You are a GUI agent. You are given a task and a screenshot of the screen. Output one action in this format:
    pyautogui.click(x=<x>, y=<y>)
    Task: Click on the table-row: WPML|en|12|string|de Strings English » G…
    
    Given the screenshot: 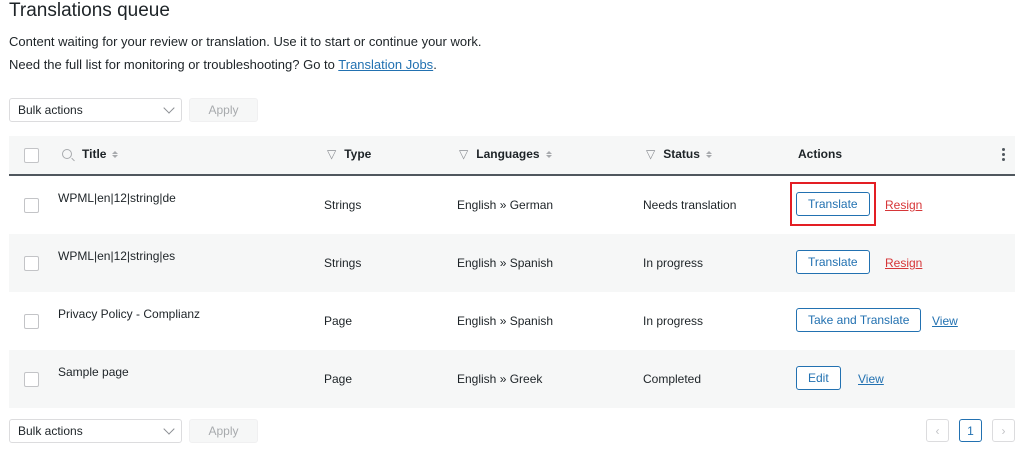 What is the action you would take?
    pyautogui.click(x=512, y=205)
    